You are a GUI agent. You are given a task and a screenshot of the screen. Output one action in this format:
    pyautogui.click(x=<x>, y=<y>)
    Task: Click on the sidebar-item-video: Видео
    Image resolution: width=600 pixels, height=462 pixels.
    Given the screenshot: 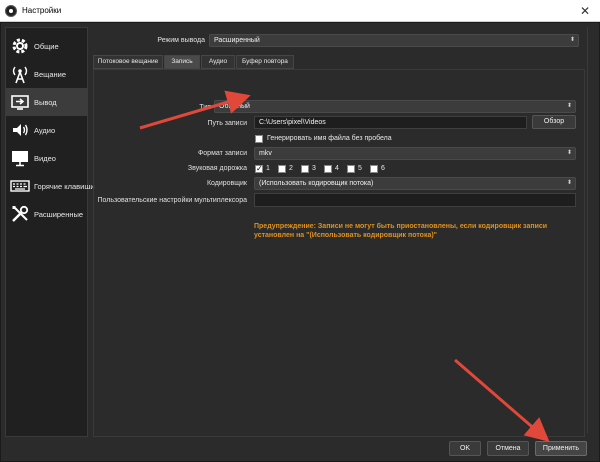 What is the action you would take?
    pyautogui.click(x=47, y=158)
    